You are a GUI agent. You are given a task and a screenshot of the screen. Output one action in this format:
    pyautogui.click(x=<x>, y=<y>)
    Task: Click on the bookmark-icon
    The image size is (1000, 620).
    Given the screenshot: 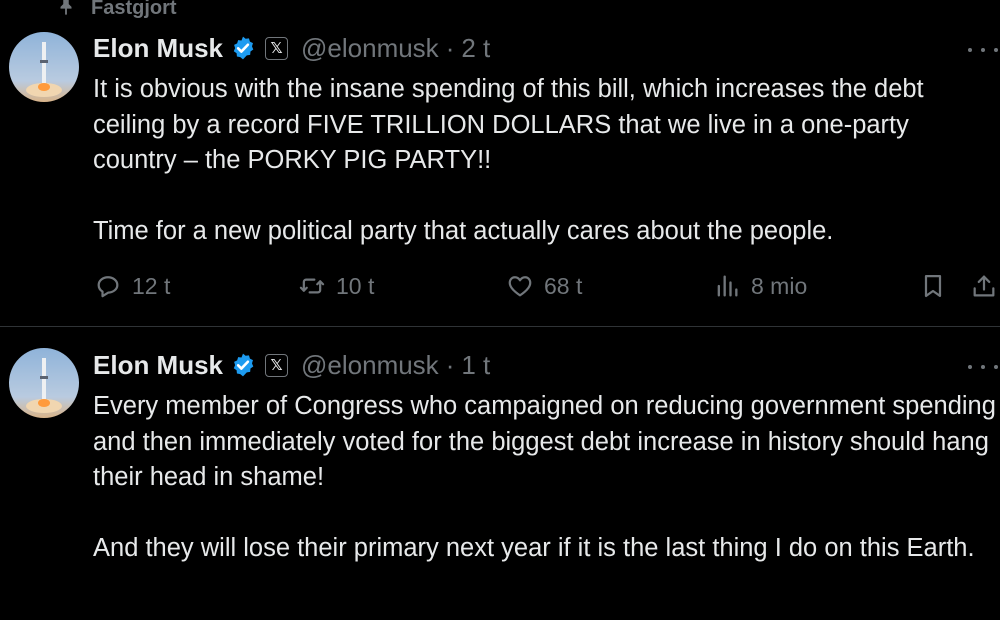 What is the action you would take?
    pyautogui.click(x=933, y=286)
    